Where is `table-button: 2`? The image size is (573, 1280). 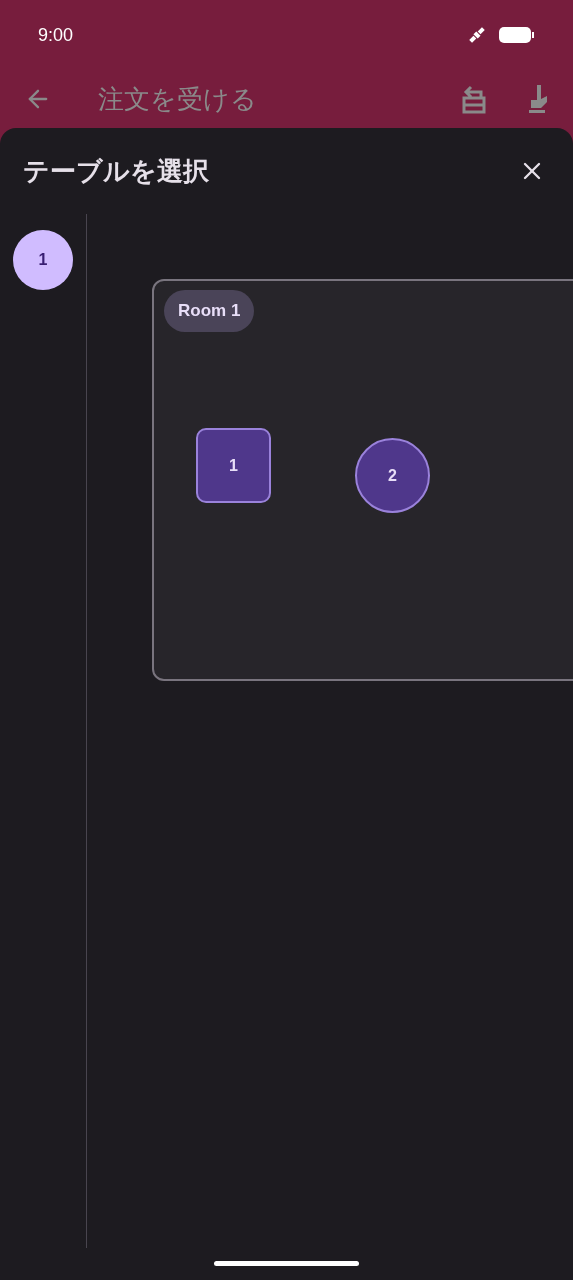
table-button: 2 is located at coordinates (392, 475).